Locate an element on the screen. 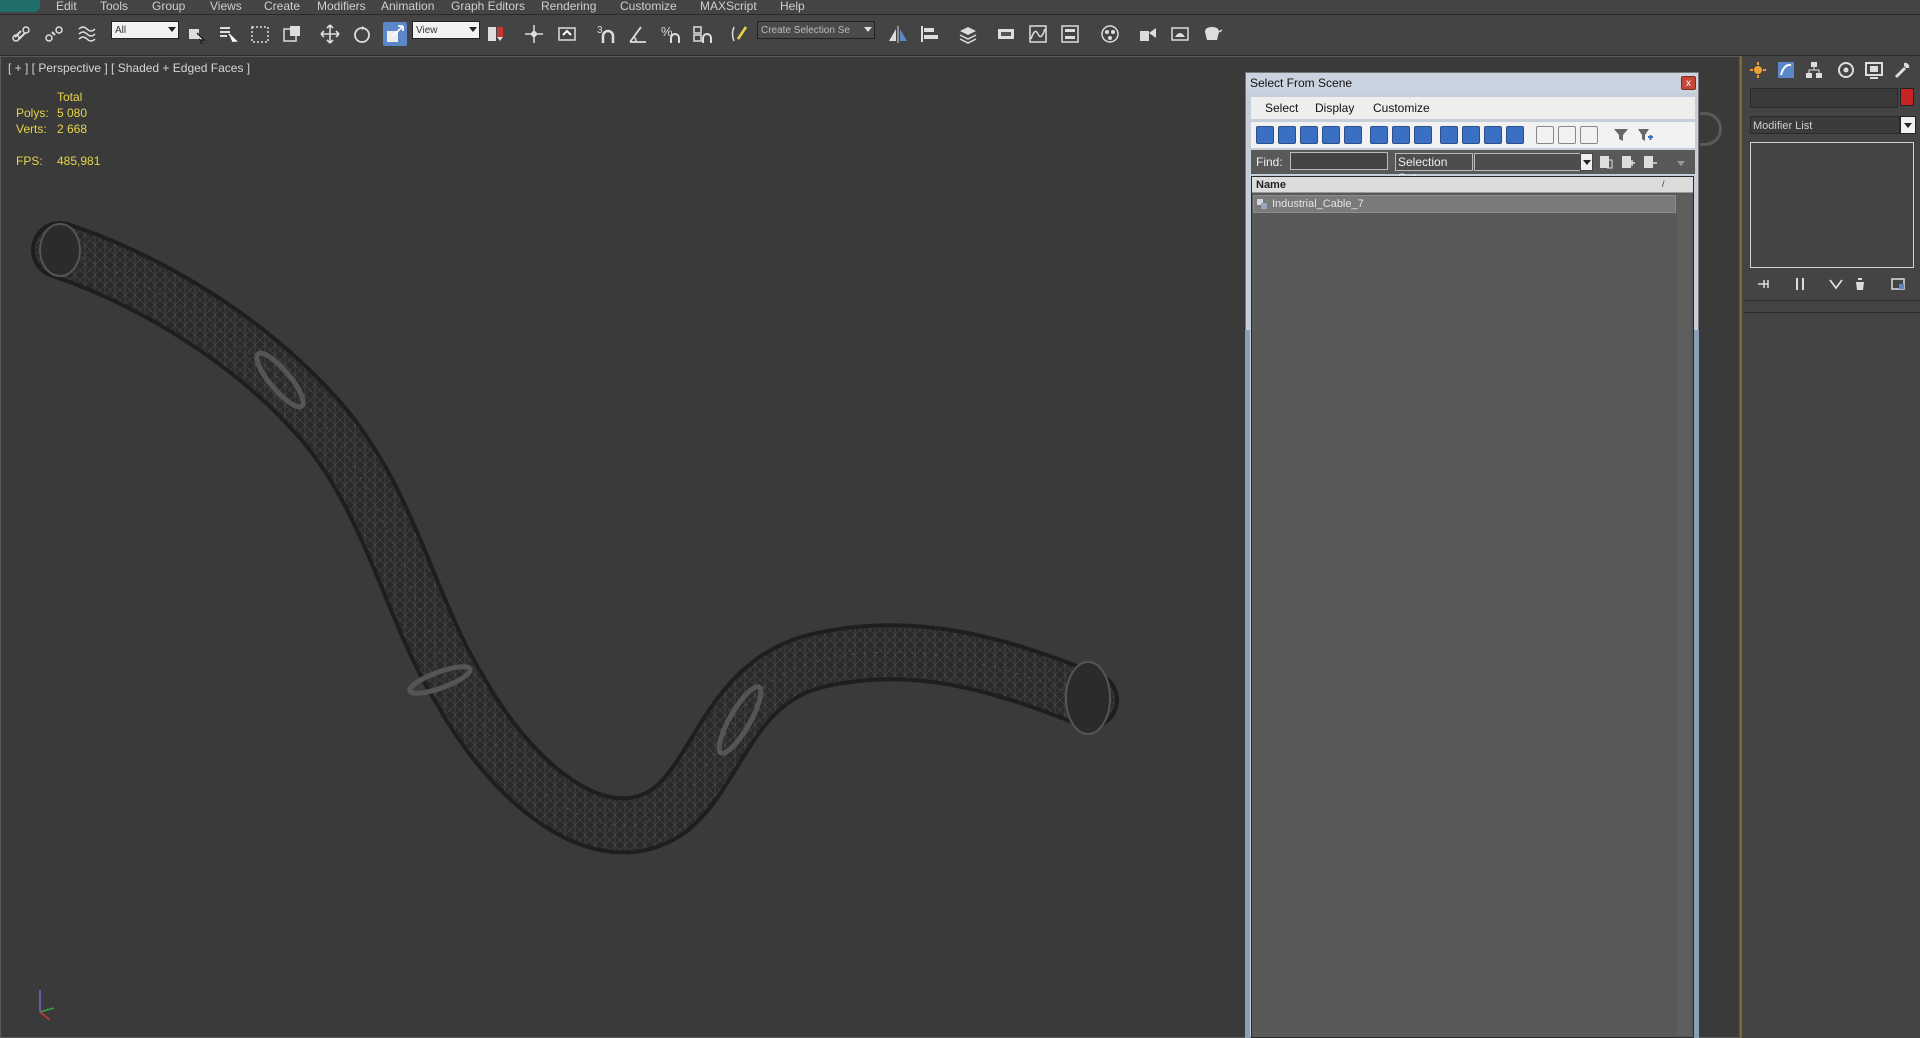  select-manipulate-icon is located at coordinates (534, 34).